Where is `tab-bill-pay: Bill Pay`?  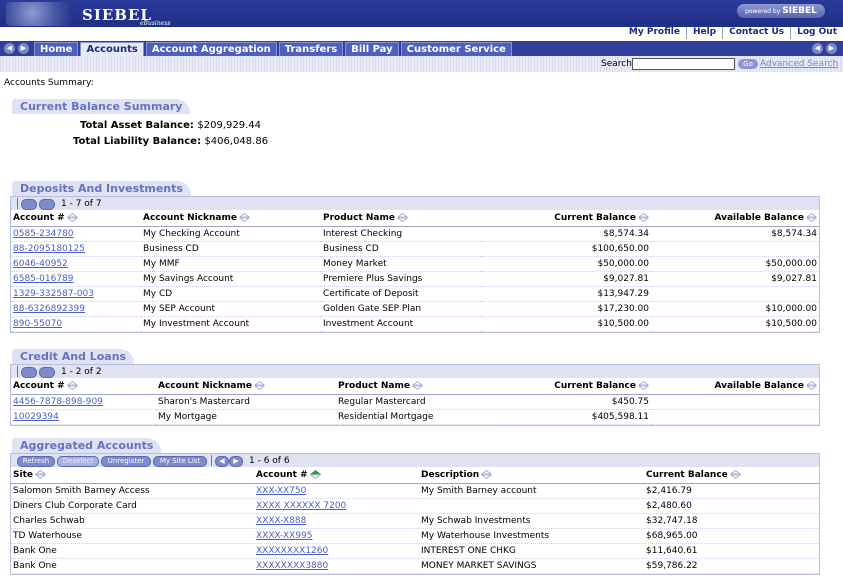
tab-bill-pay: Bill Pay is located at coordinates (372, 49).